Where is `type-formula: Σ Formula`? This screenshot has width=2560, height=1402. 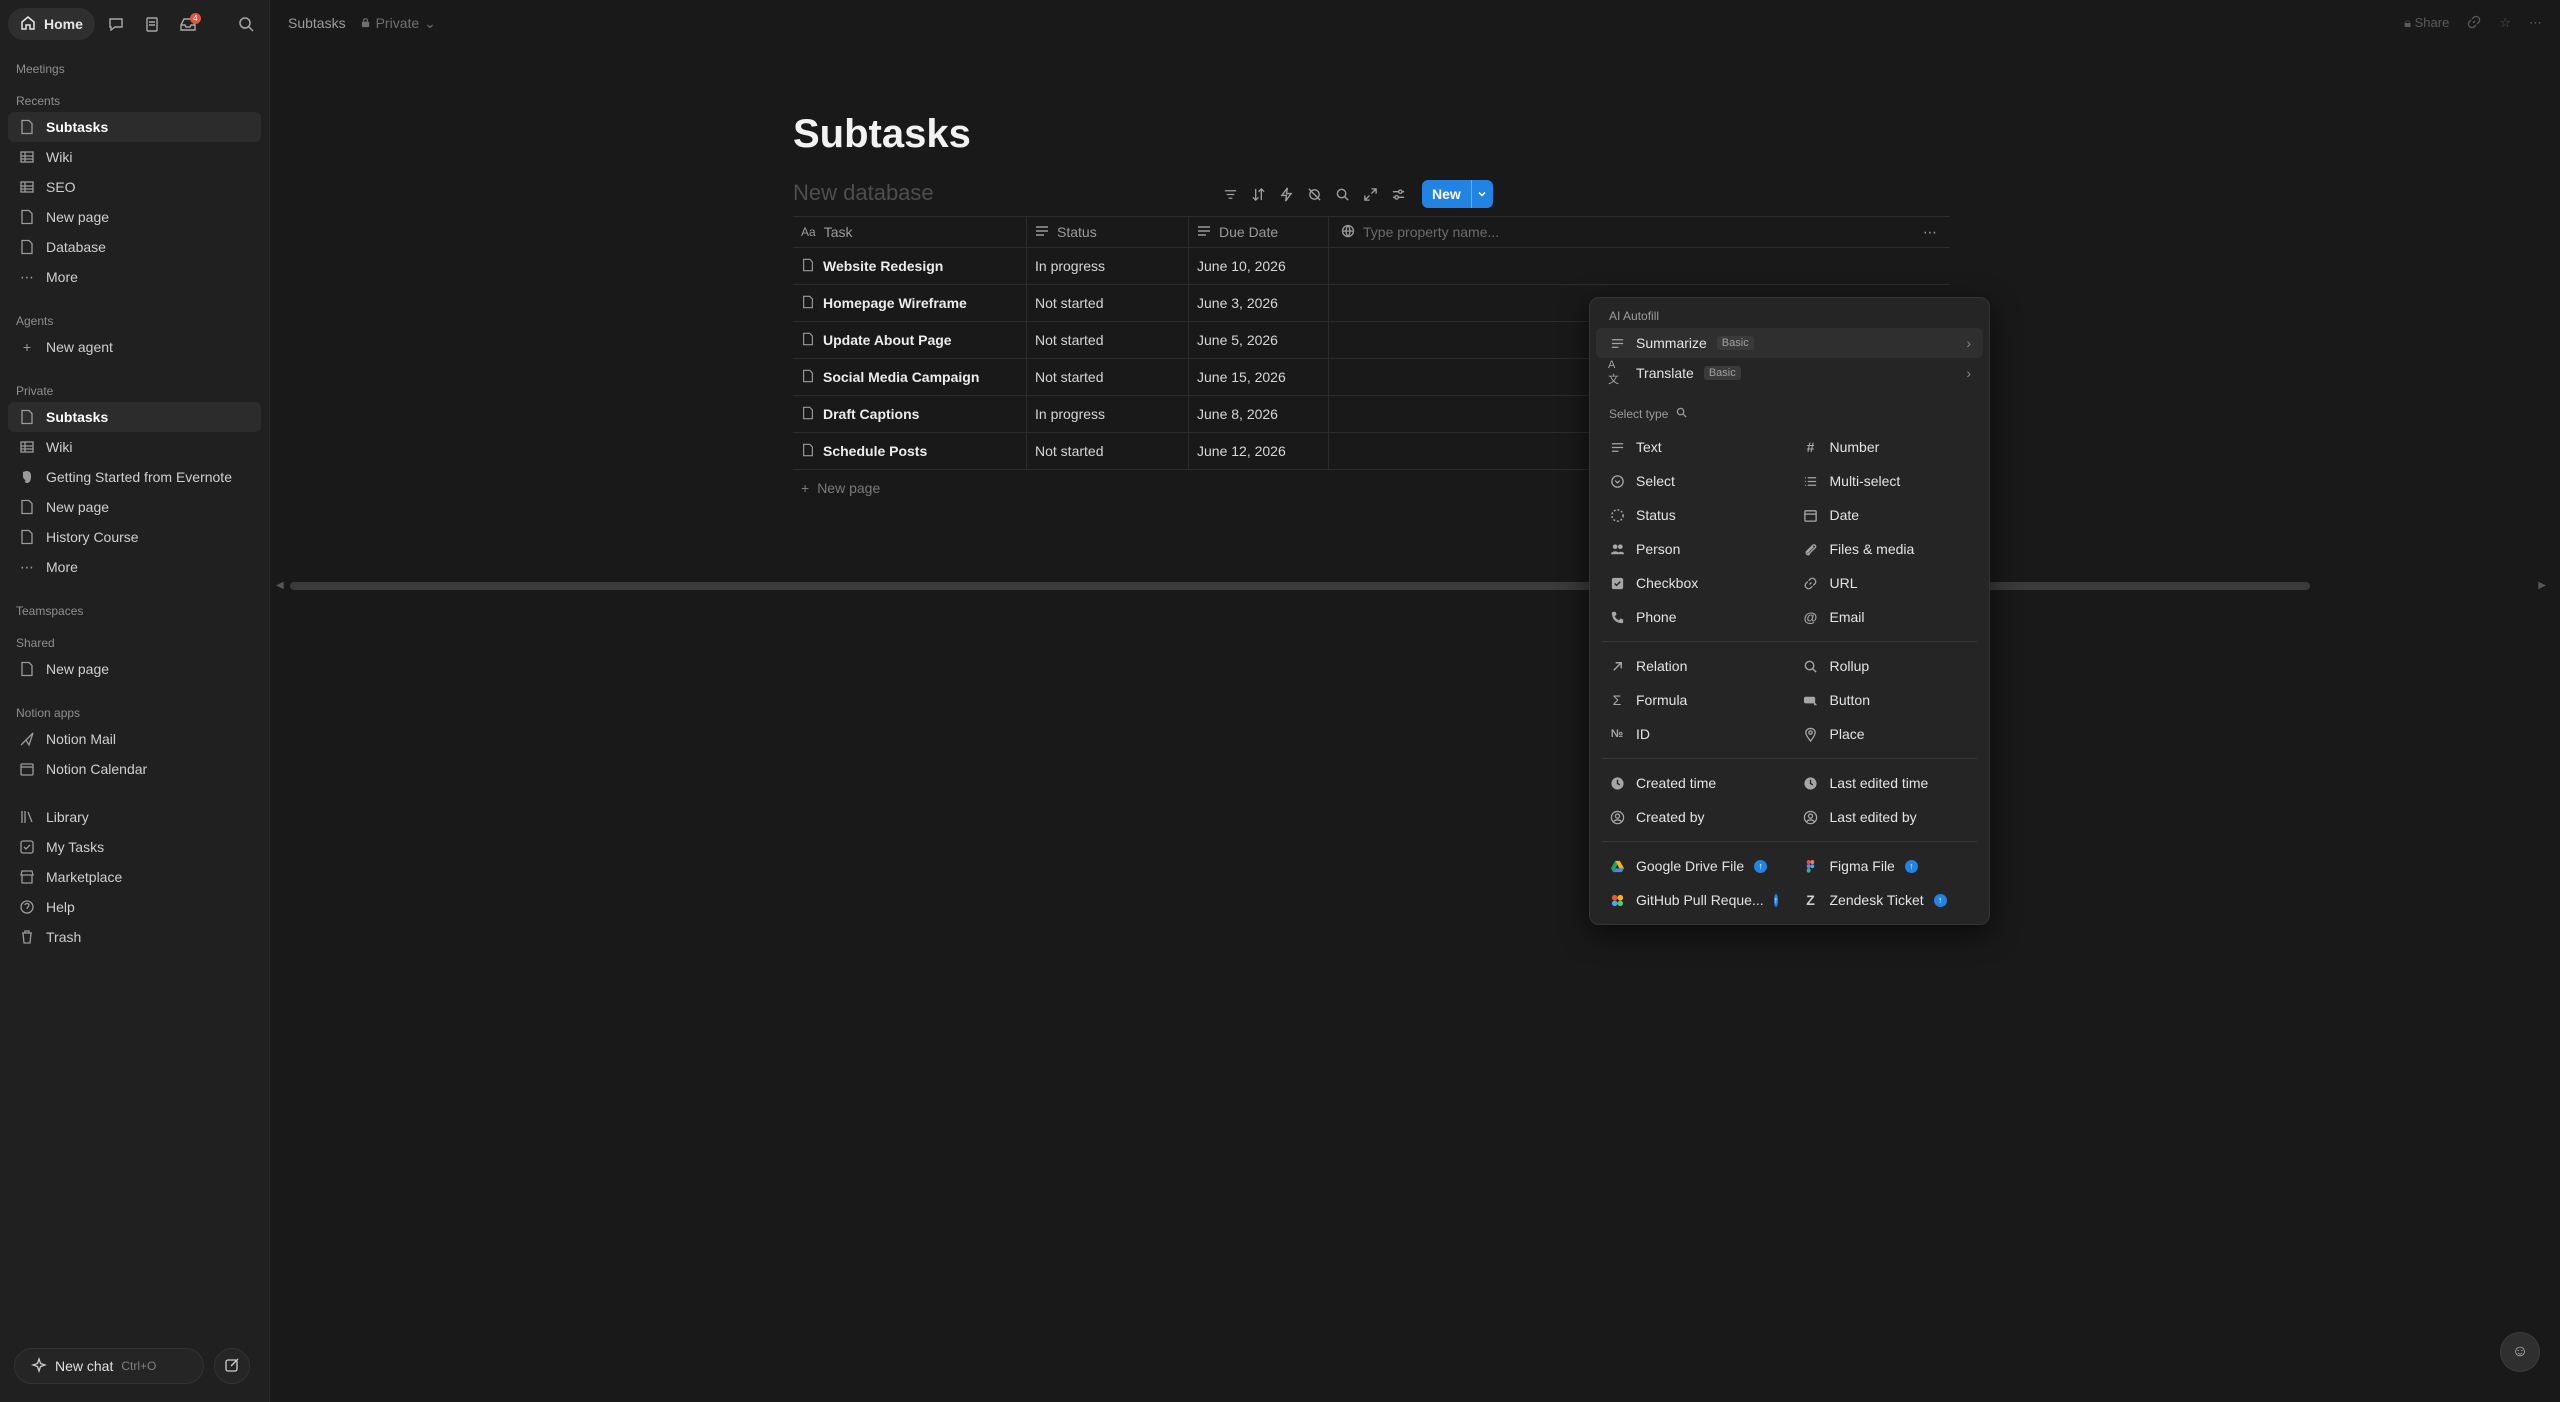
type-formula: Σ Formula is located at coordinates (1693, 700).